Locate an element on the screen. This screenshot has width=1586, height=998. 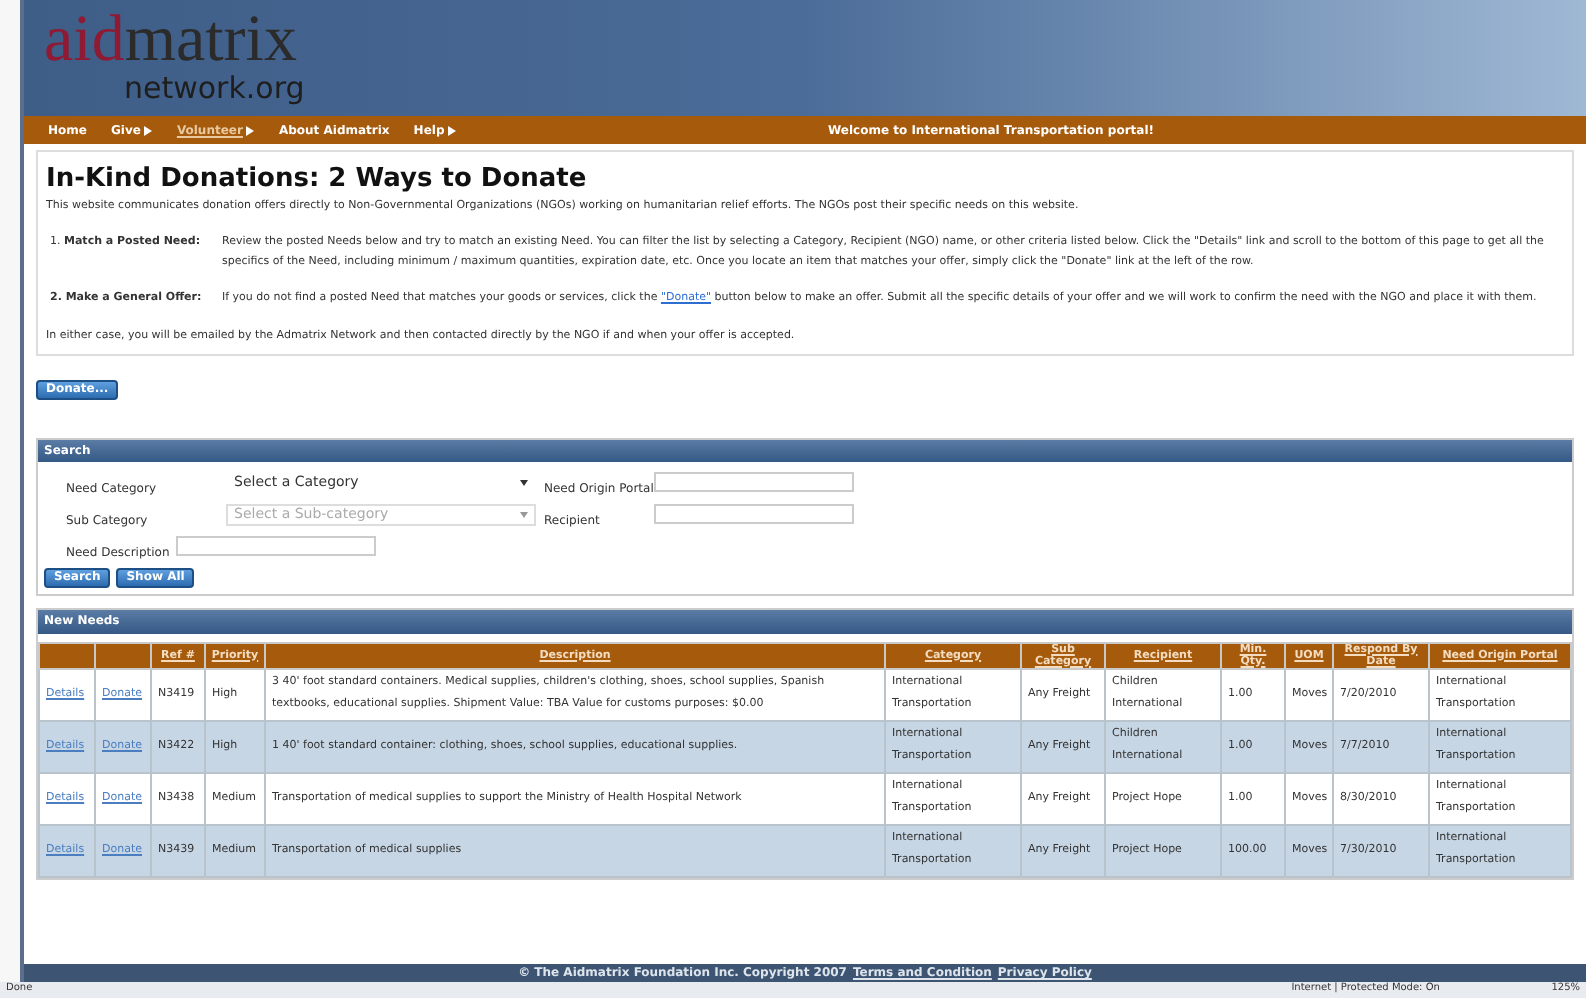
logo-tagline: network.org is located at coordinates (215, 88).